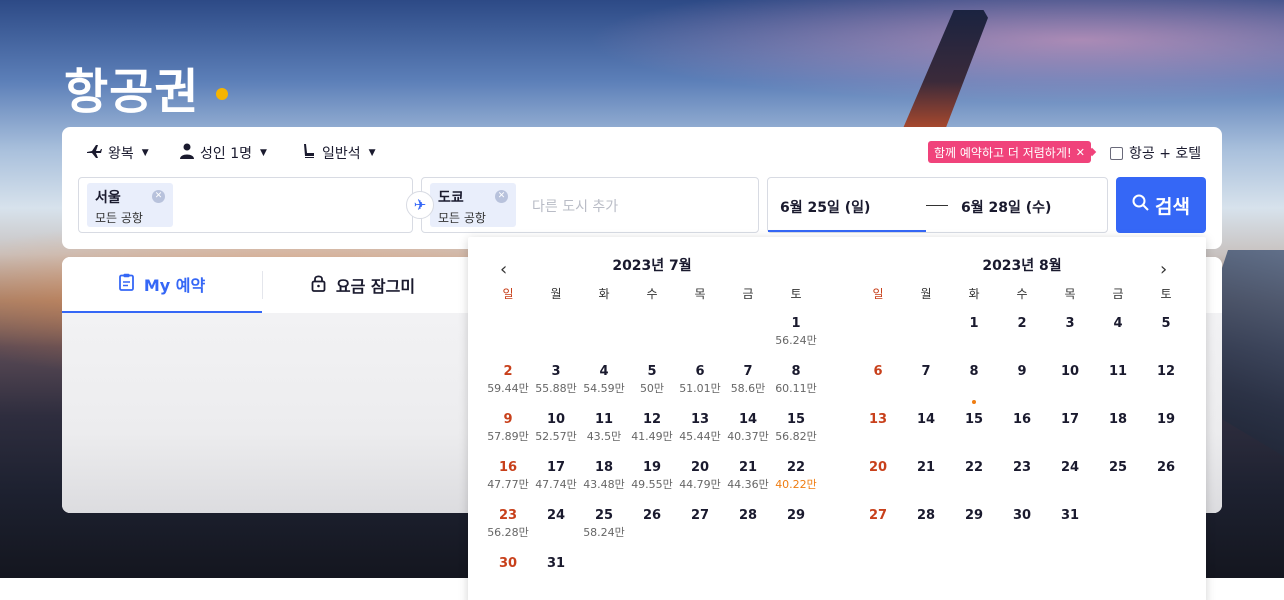 The image size is (1284, 600). Describe the element at coordinates (748, 436) in the screenshot. I see `calendar-day: 14 40.37만` at that location.